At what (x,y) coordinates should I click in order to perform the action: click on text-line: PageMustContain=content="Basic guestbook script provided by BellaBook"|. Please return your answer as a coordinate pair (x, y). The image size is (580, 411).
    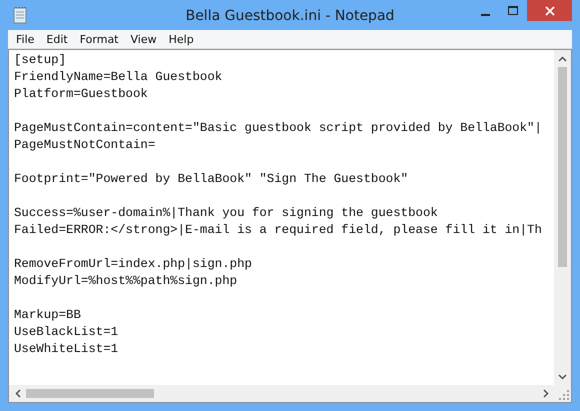
    Looking at the image, I should click on (278, 128).